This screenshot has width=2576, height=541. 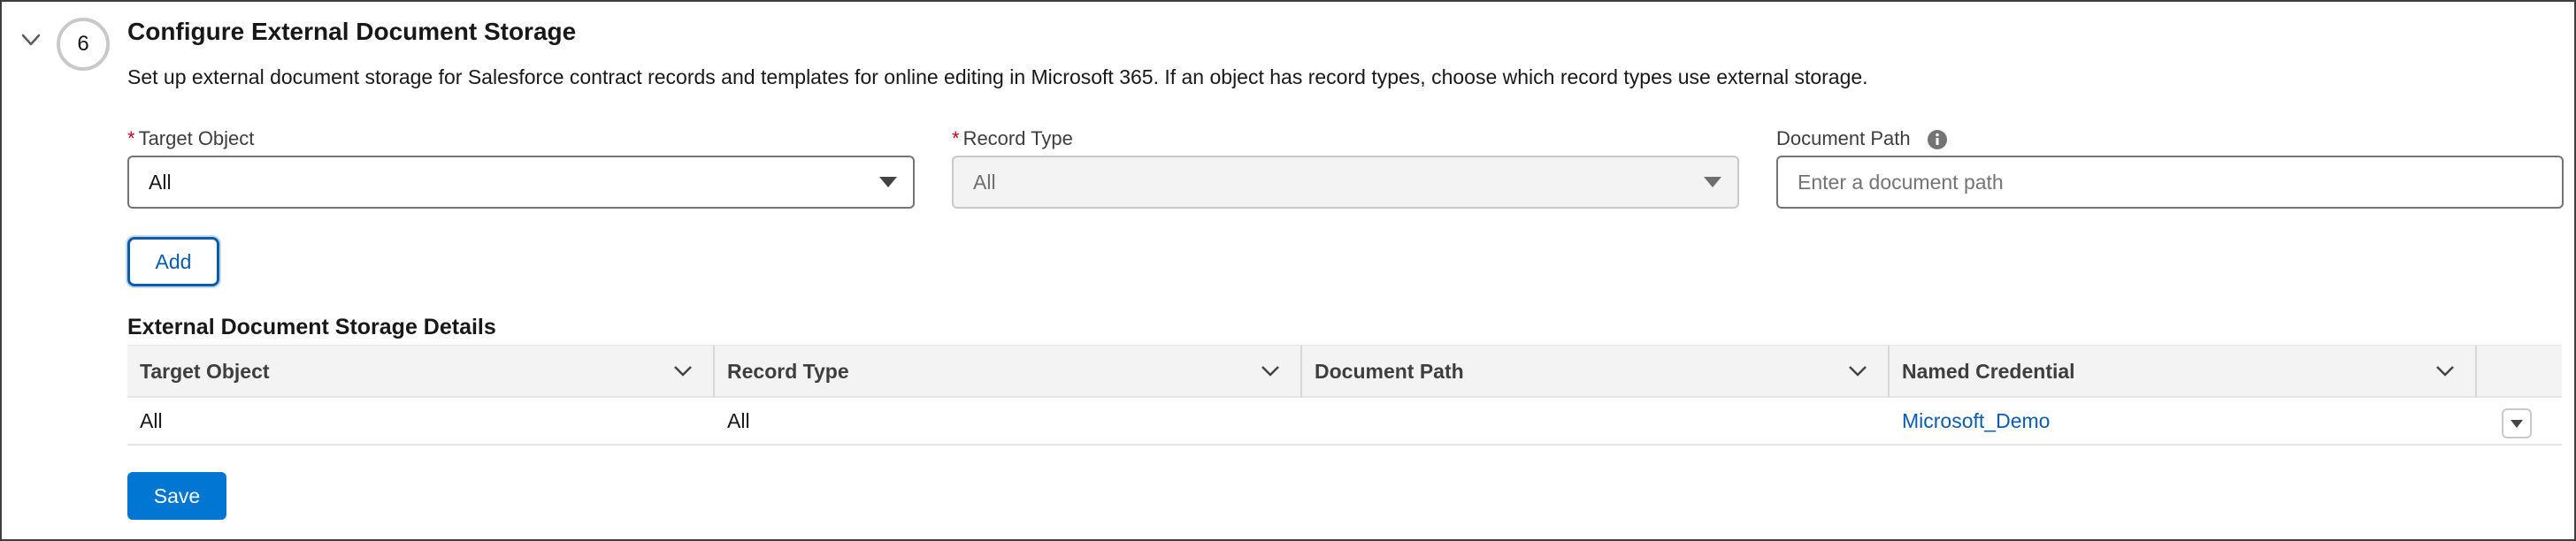 I want to click on column-header-target-object: Target Object, so click(x=421, y=371).